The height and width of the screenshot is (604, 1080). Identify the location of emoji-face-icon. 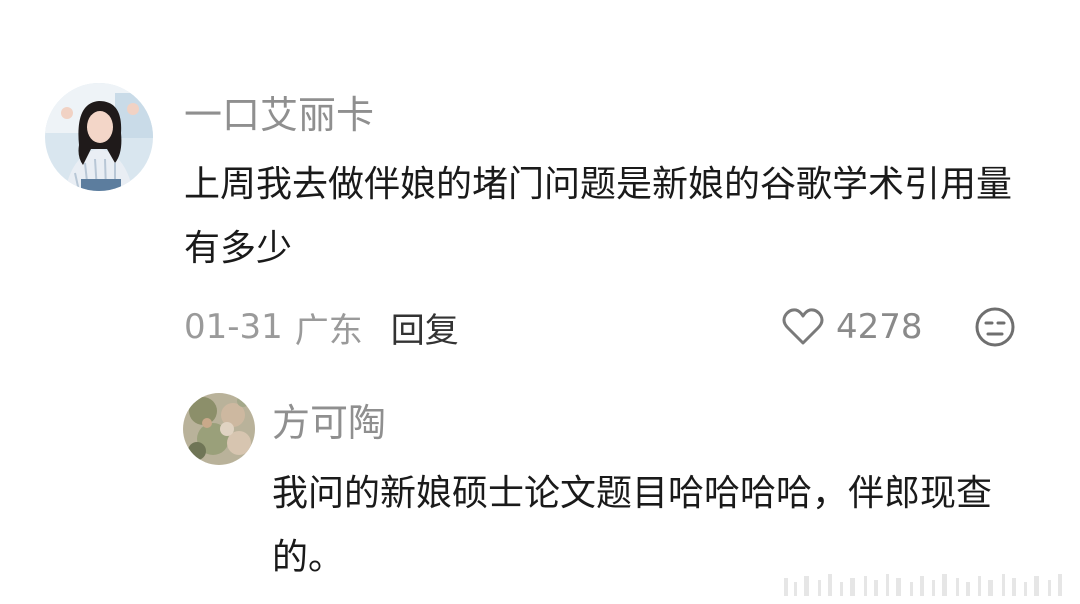
(995, 327).